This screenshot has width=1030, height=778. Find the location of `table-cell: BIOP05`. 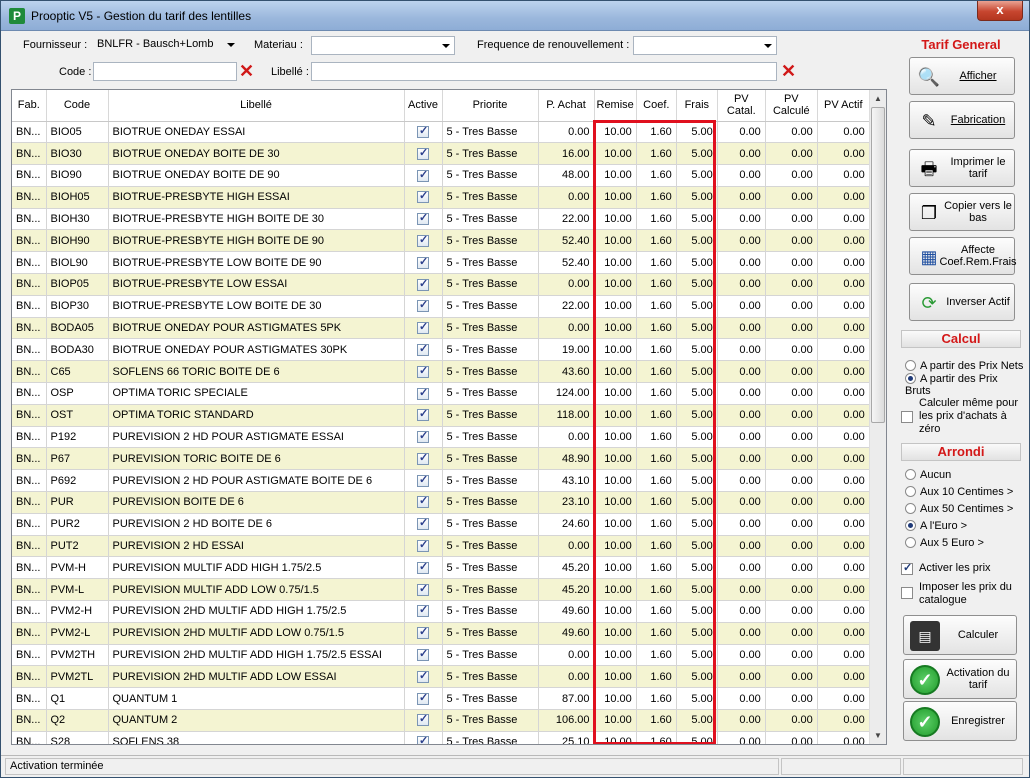

table-cell: BIOP05 is located at coordinates (77, 284).